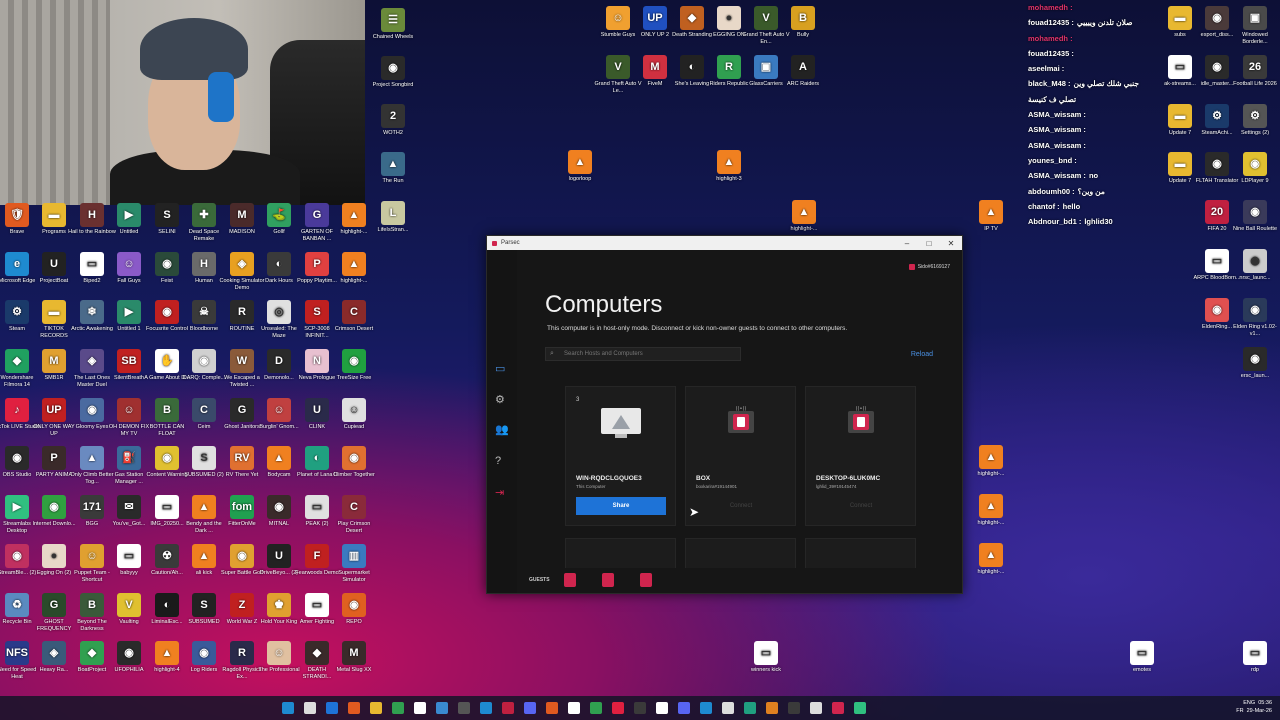  I want to click on desktop-icon: ▲ IP TV, so click(991, 216).